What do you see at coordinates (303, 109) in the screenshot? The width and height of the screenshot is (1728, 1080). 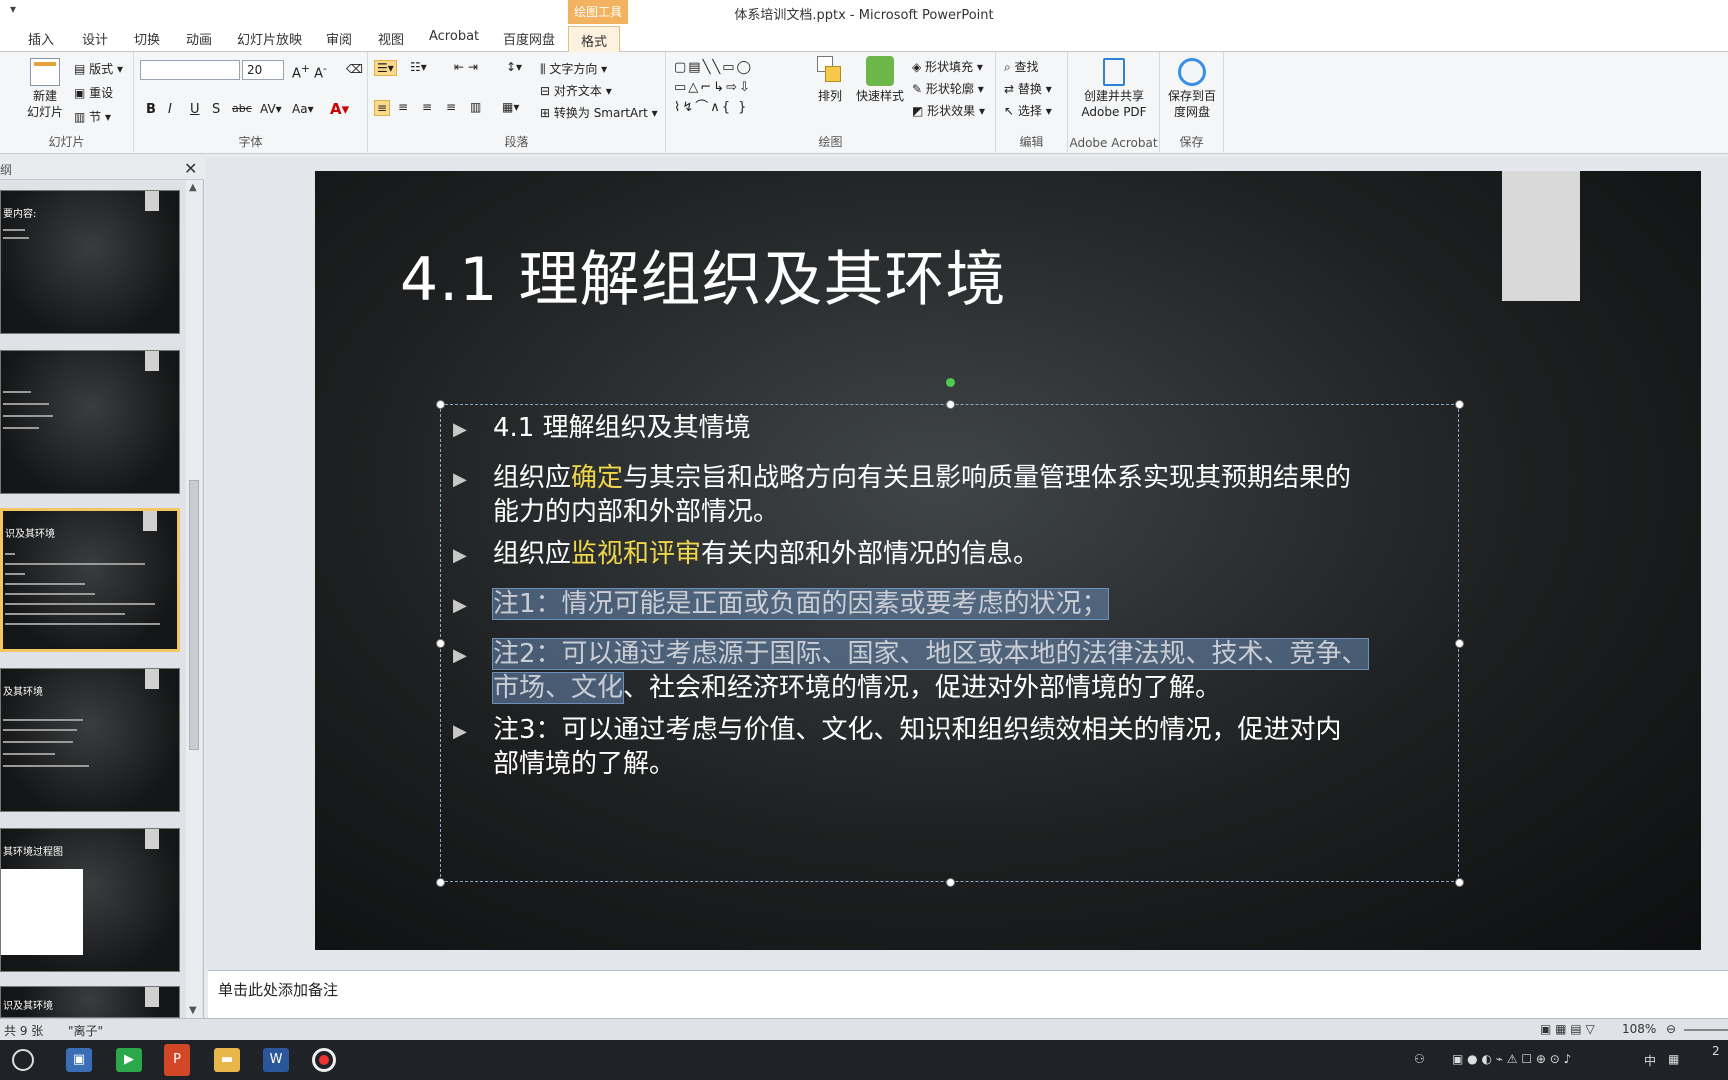 I see `change-case-button: Aa▾` at bounding box center [303, 109].